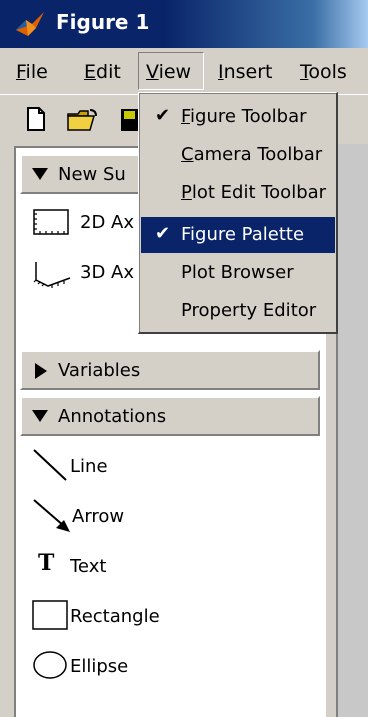 The height and width of the screenshot is (717, 368). Describe the element at coordinates (30, 24) in the screenshot. I see `matlab-logo-icon` at that location.